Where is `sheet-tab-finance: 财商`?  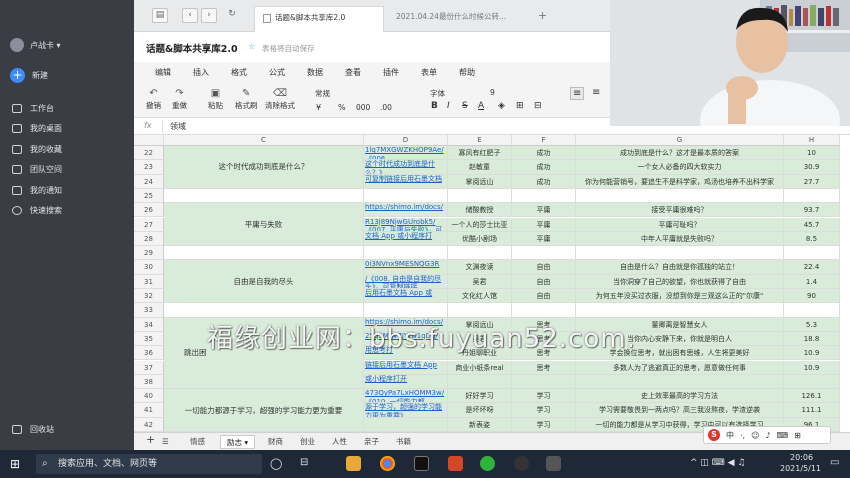 sheet-tab-finance: 财商 is located at coordinates (275, 442).